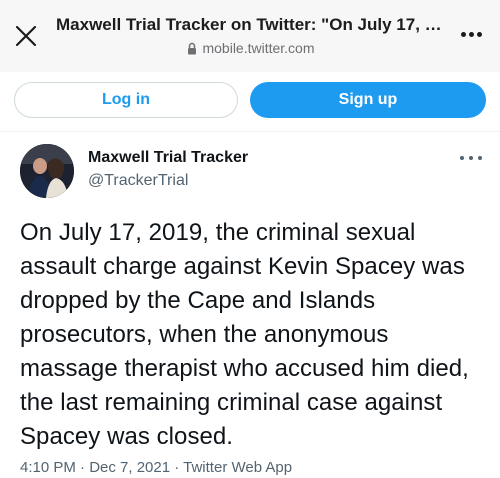  I want to click on tweet-more-button, so click(471, 158).